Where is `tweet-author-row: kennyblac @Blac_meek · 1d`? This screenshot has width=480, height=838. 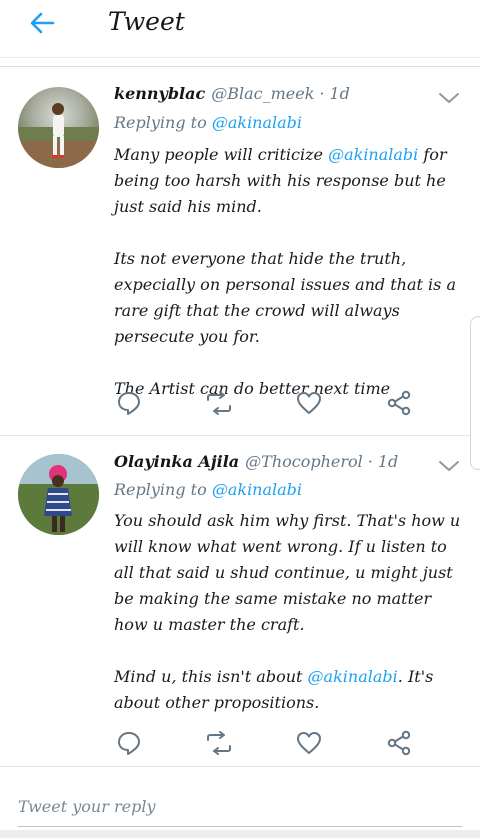
tweet-author-row: kennyblac @Blac_meek · 1d is located at coordinates (277, 95).